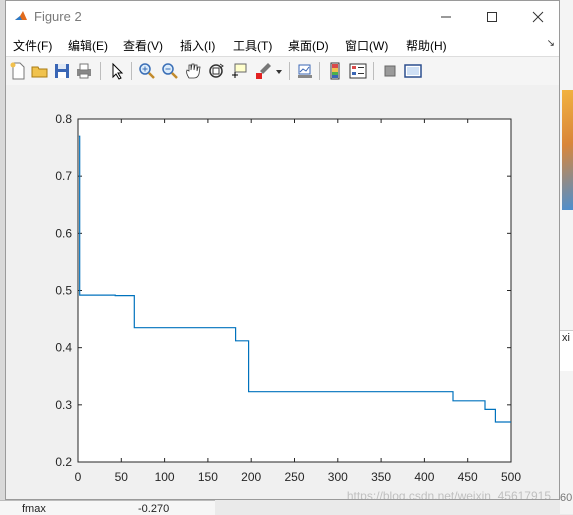 The height and width of the screenshot is (515, 573). What do you see at coordinates (63, 119) in the screenshot?
I see `y-tick-label: 0.8` at bounding box center [63, 119].